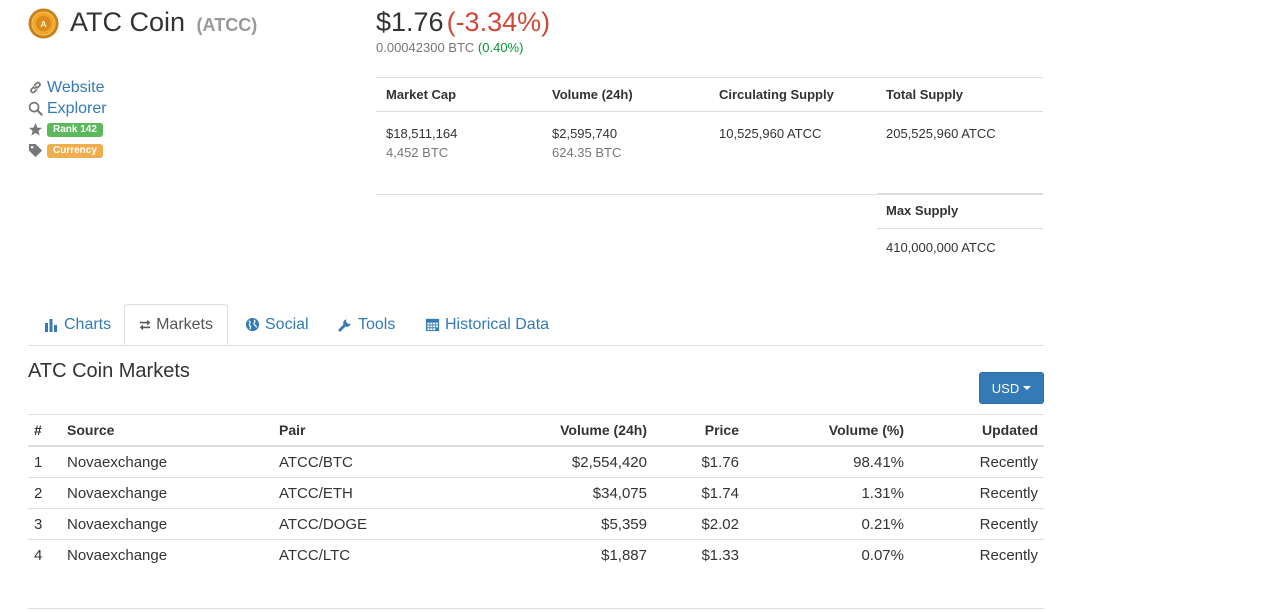 This screenshot has height=612, width=1280. Describe the element at coordinates (925, 94) in the screenshot. I see `total-supply-header: Total Supply` at that location.